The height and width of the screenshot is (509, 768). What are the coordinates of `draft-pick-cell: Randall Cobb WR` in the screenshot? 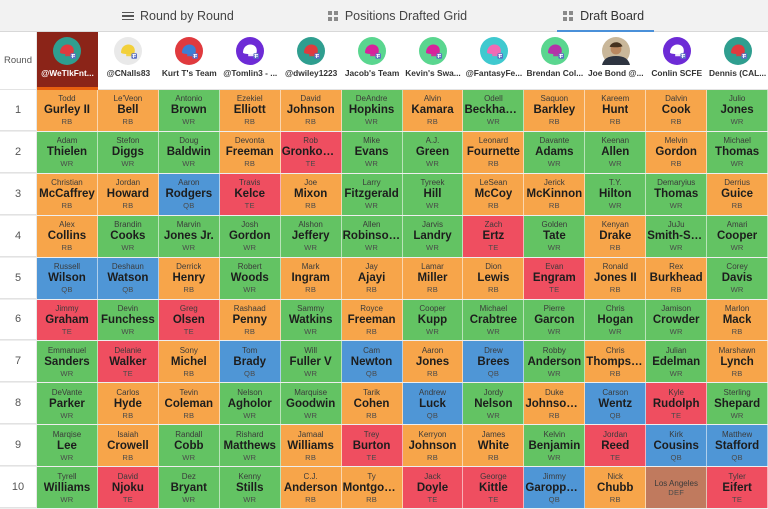 It's located at (189, 446).